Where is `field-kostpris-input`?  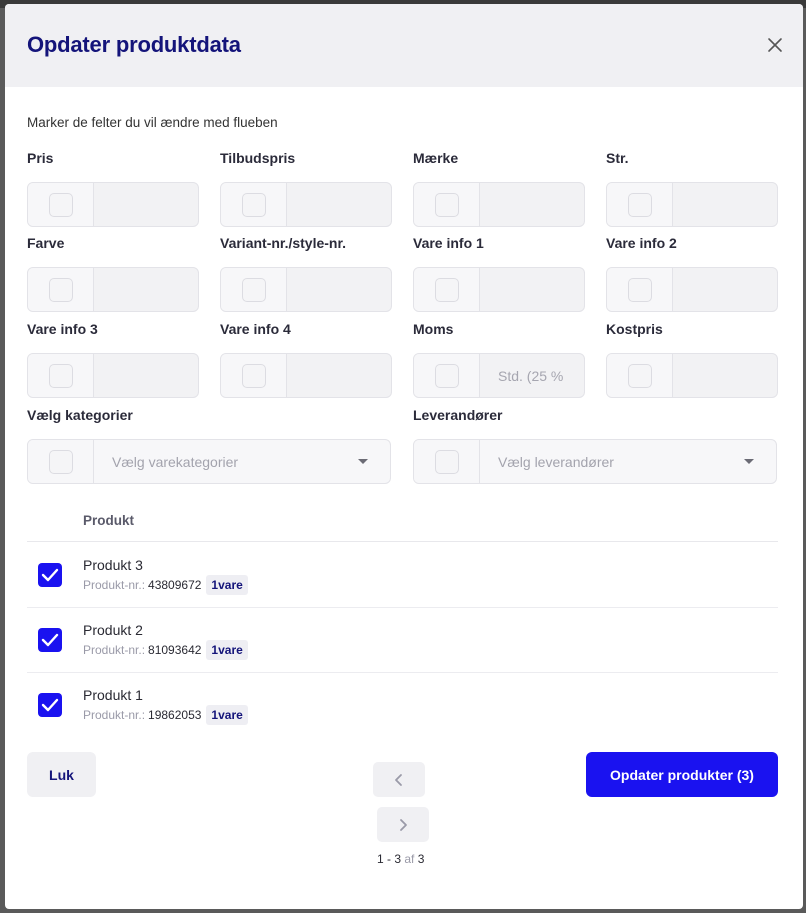 field-kostpris-input is located at coordinates (692, 375).